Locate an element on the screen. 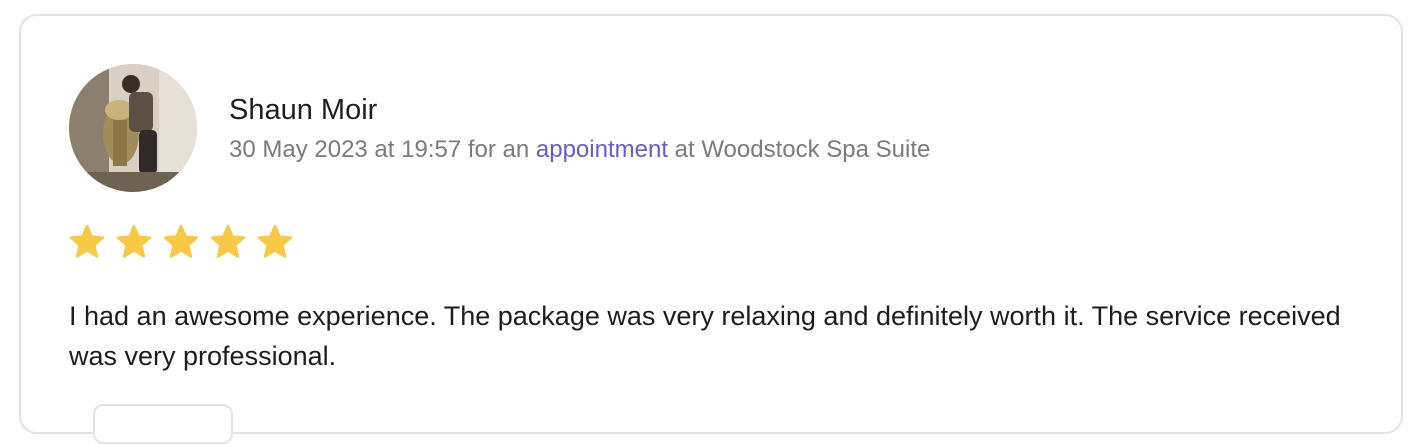  avatar-photo is located at coordinates (133, 128).